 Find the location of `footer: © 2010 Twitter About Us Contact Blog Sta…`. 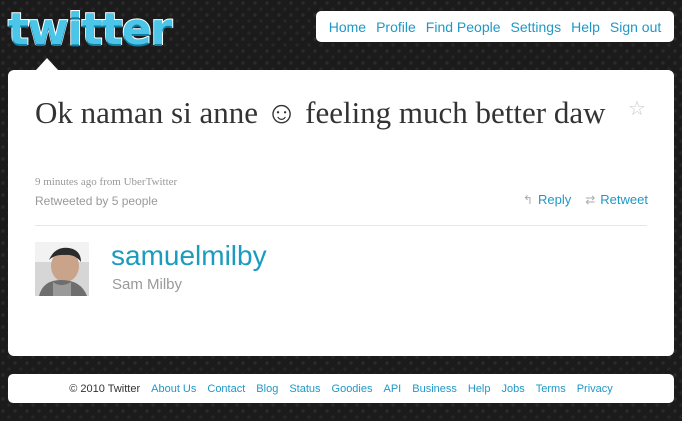

footer: © 2010 Twitter About Us Contact Blog Sta… is located at coordinates (341, 388).